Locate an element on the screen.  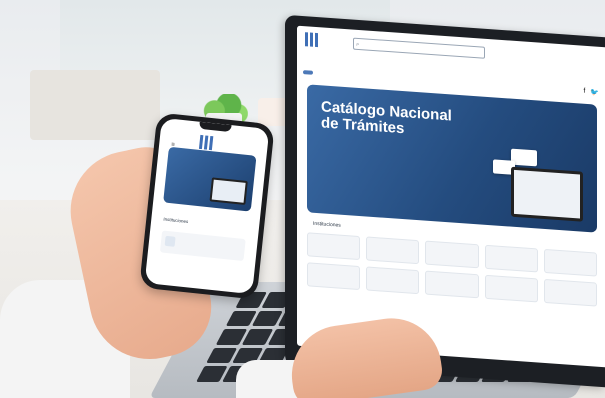
twitter-icon: 🐦 is located at coordinates (594, 92).